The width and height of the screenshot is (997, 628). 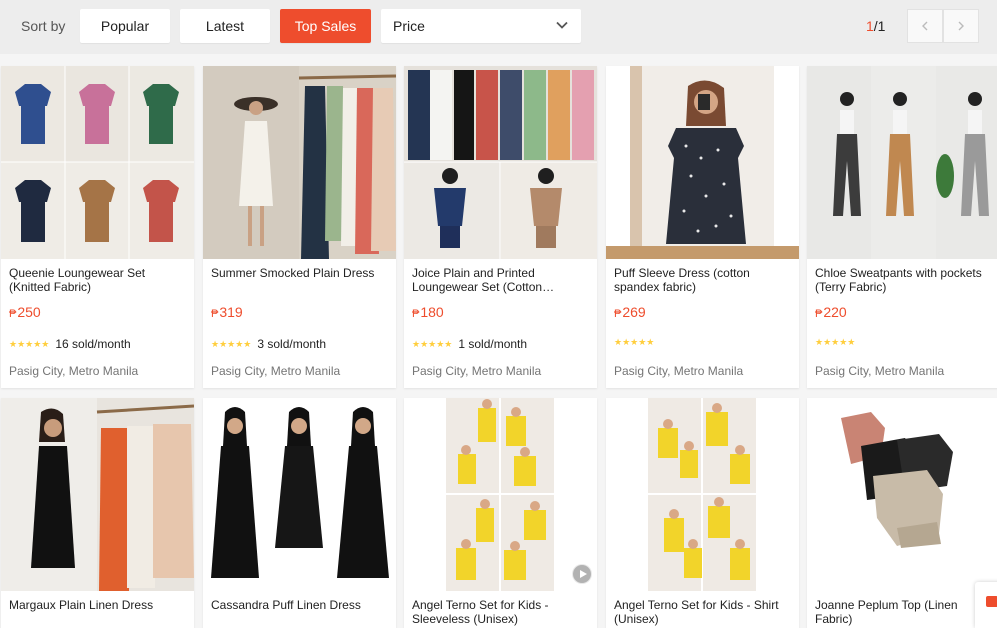 I want to click on chevron-left-icon, so click(x=925, y=26).